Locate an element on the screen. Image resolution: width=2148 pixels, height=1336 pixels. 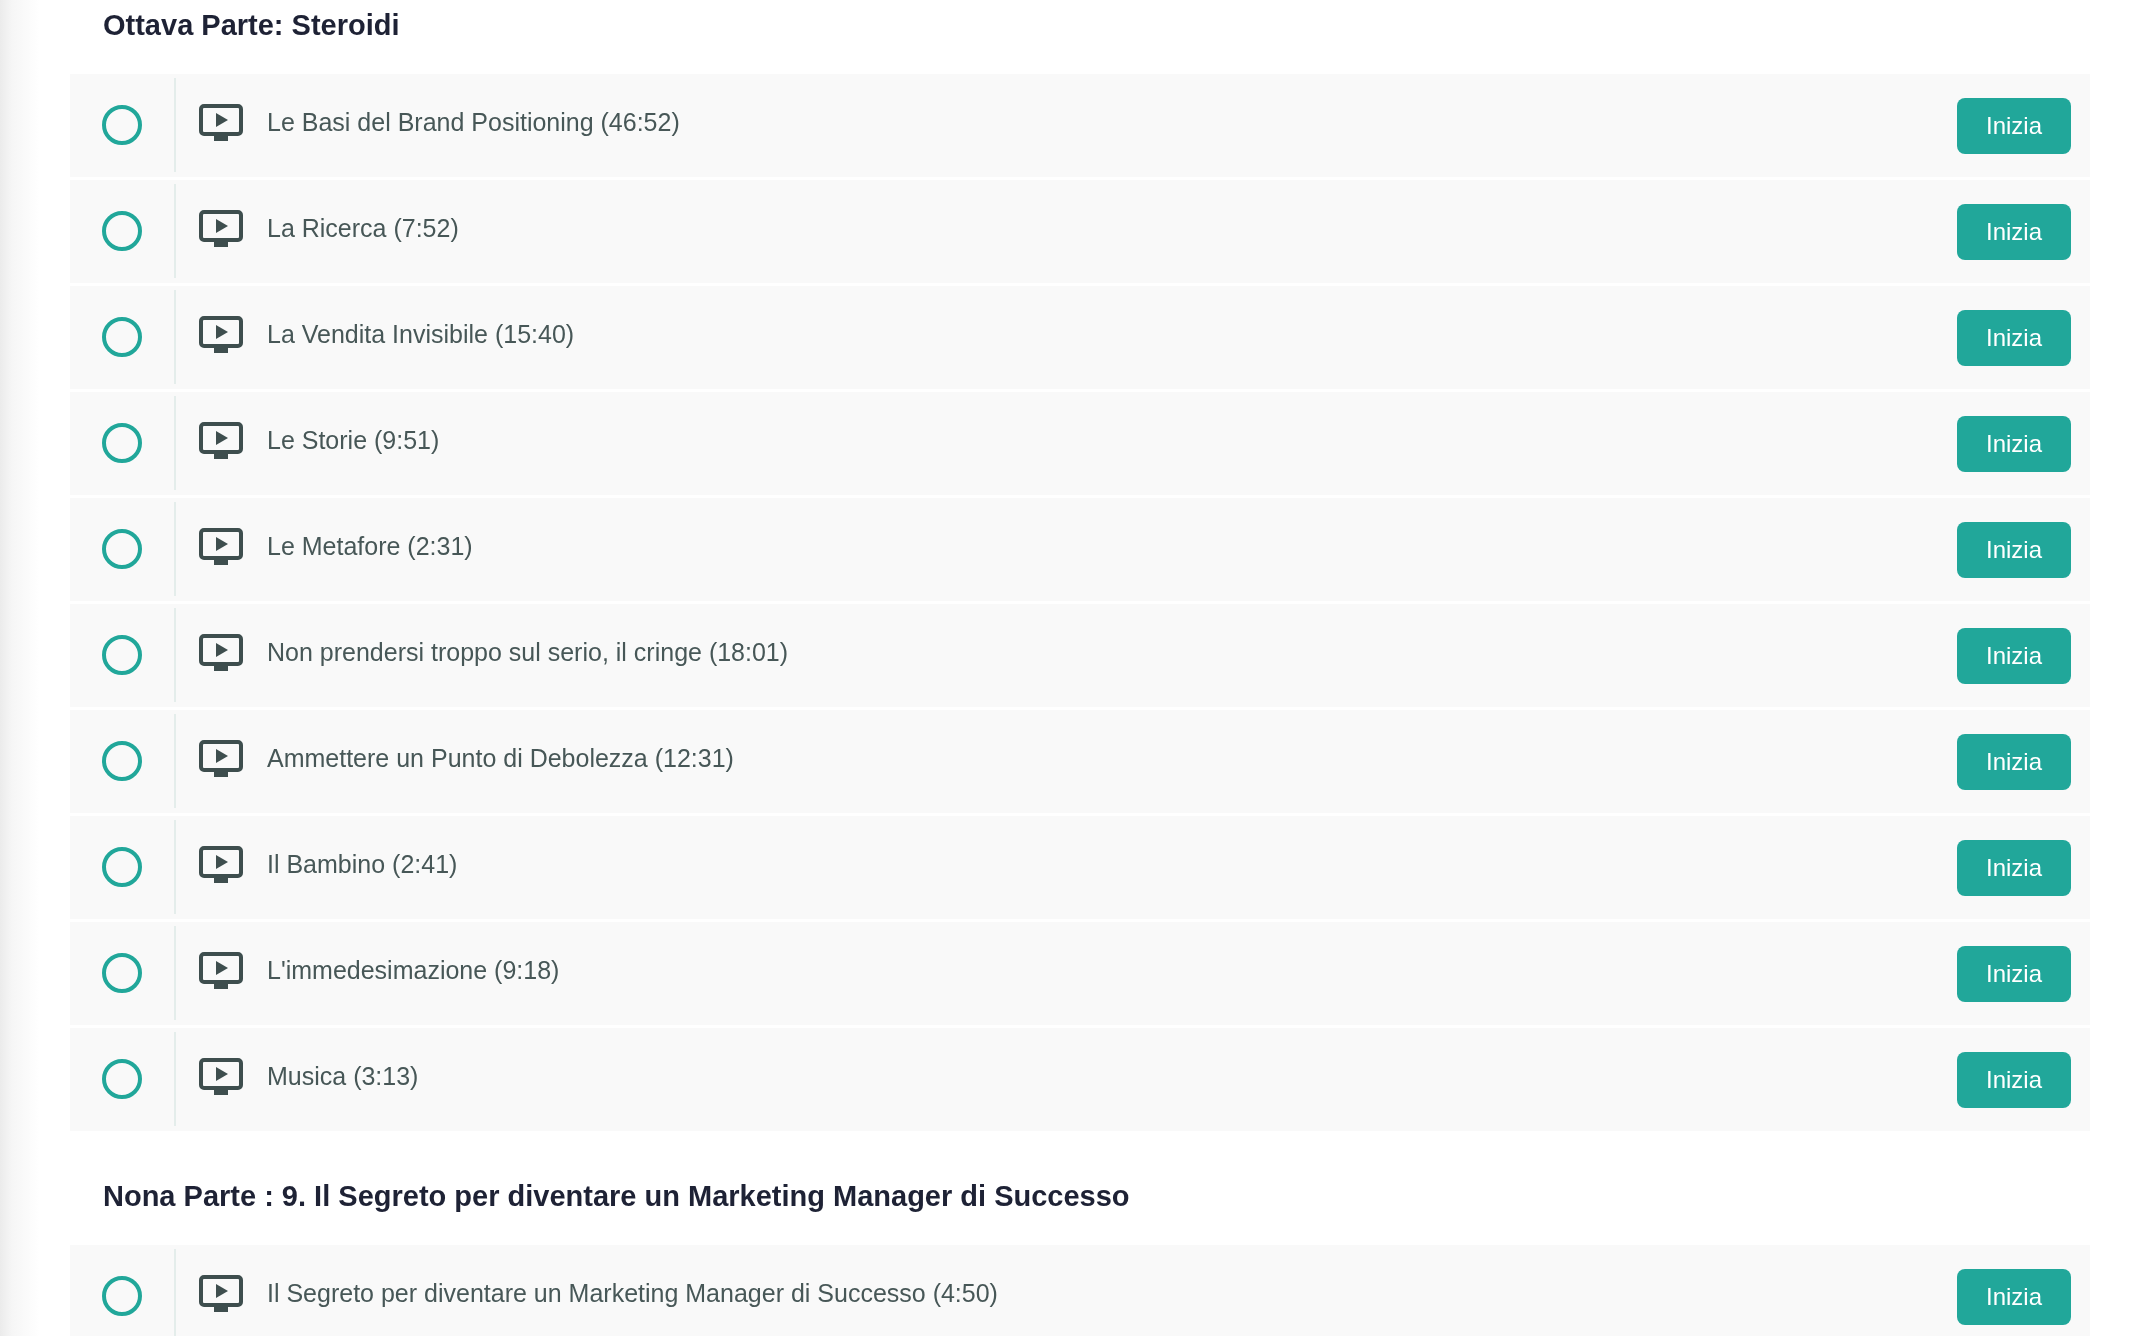
section-title: Ottava Parte: Steroidi is located at coordinates (251, 25).